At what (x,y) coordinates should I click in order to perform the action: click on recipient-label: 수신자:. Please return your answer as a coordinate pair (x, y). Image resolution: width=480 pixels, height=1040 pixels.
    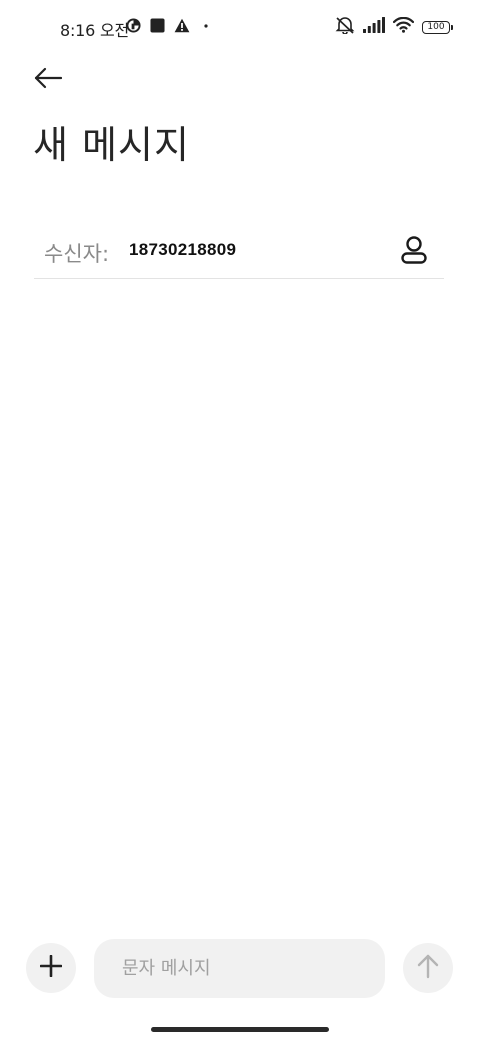
    Looking at the image, I should click on (77, 254).